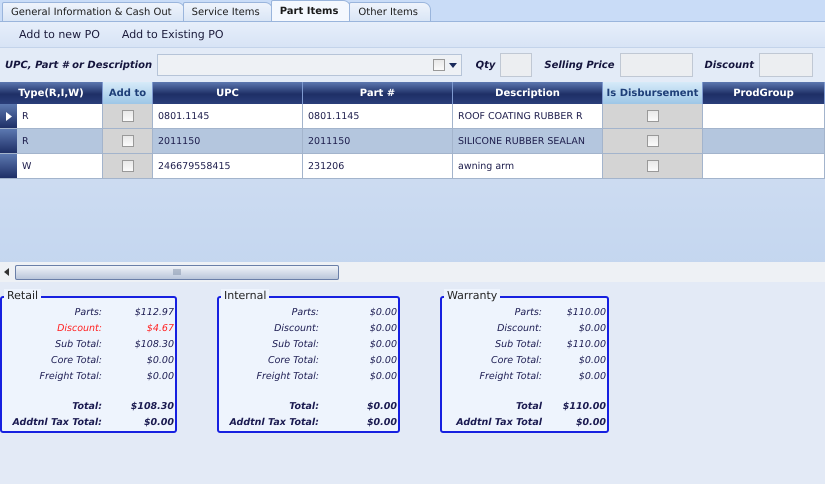 The height and width of the screenshot is (484, 825). What do you see at coordinates (729, 65) in the screenshot?
I see `discount-label: Discount` at bounding box center [729, 65].